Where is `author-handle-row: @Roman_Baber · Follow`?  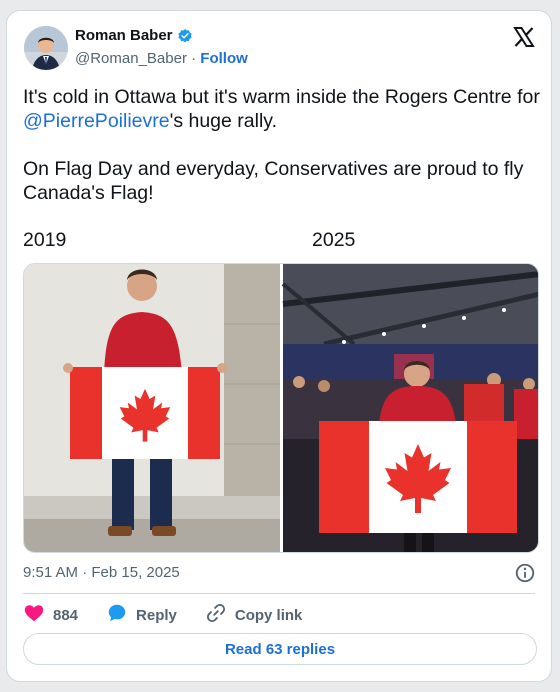
author-handle-row: @Roman_Baber · Follow is located at coordinates (161, 58).